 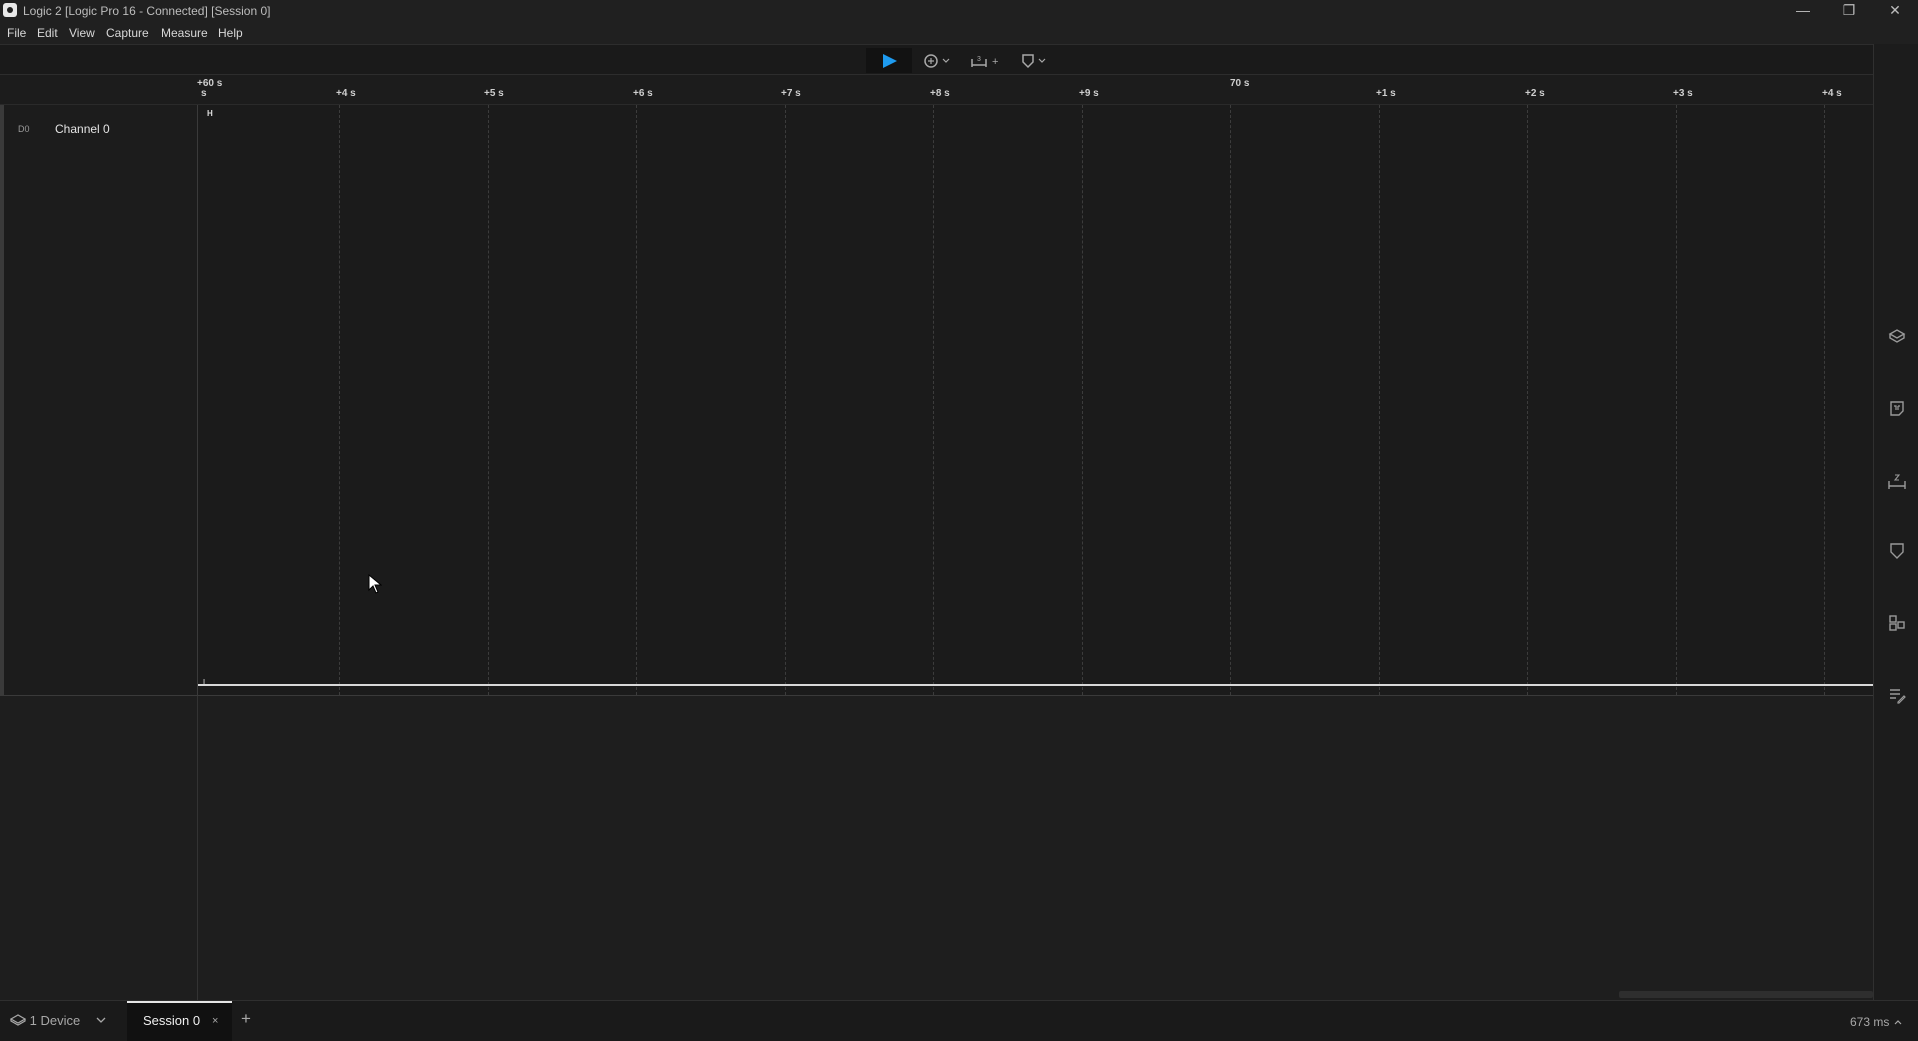 What do you see at coordinates (791, 93) in the screenshot?
I see `ruler-tick-label: +7 s` at bounding box center [791, 93].